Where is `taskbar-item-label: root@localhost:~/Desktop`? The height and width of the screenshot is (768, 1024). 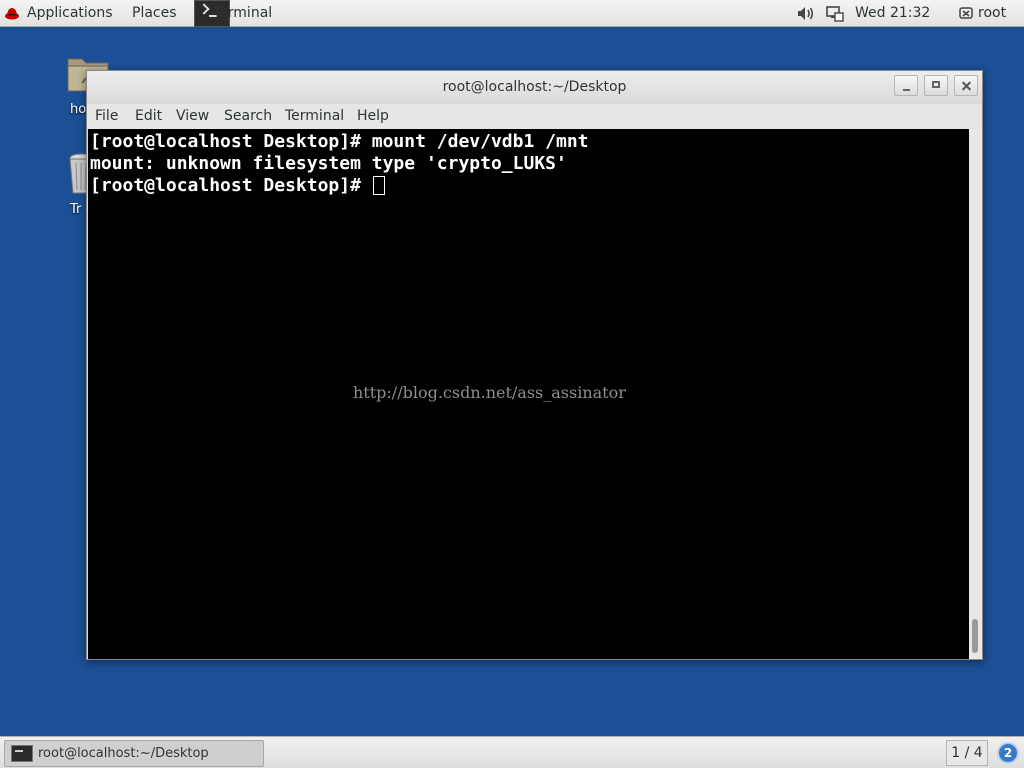 taskbar-item-label: root@localhost:~/Desktop is located at coordinates (123, 753).